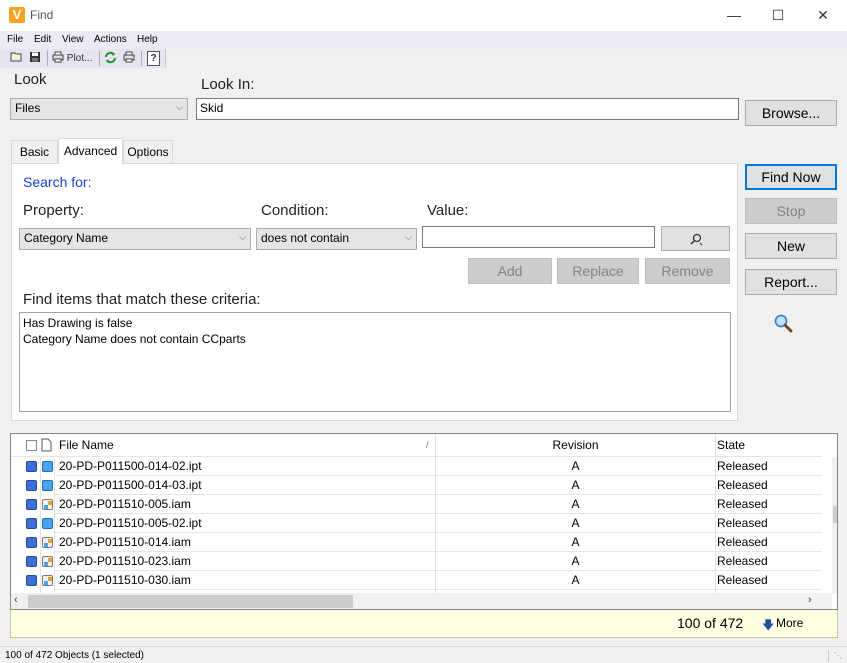 This screenshot has width=847, height=663. Describe the element at coordinates (30, 79) in the screenshot. I see `look-label: Look` at that location.